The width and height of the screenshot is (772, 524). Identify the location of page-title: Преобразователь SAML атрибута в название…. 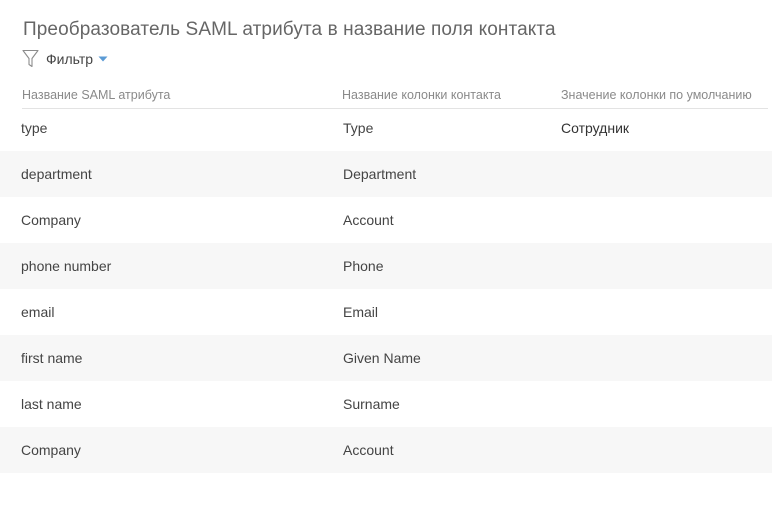
(289, 29).